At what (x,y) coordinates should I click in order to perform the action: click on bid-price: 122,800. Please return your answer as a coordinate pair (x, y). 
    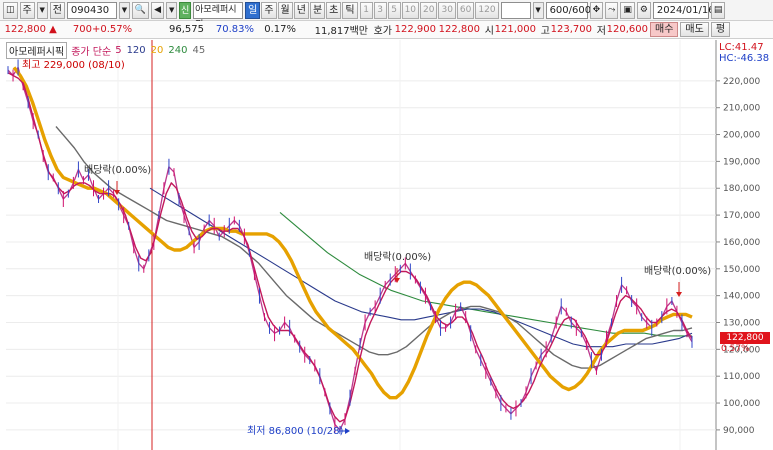
    Looking at the image, I should click on (459, 29).